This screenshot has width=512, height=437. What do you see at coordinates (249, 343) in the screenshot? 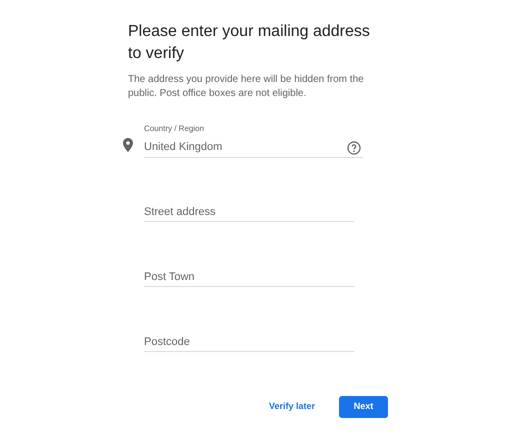
I see `text-field: Postcode` at bounding box center [249, 343].